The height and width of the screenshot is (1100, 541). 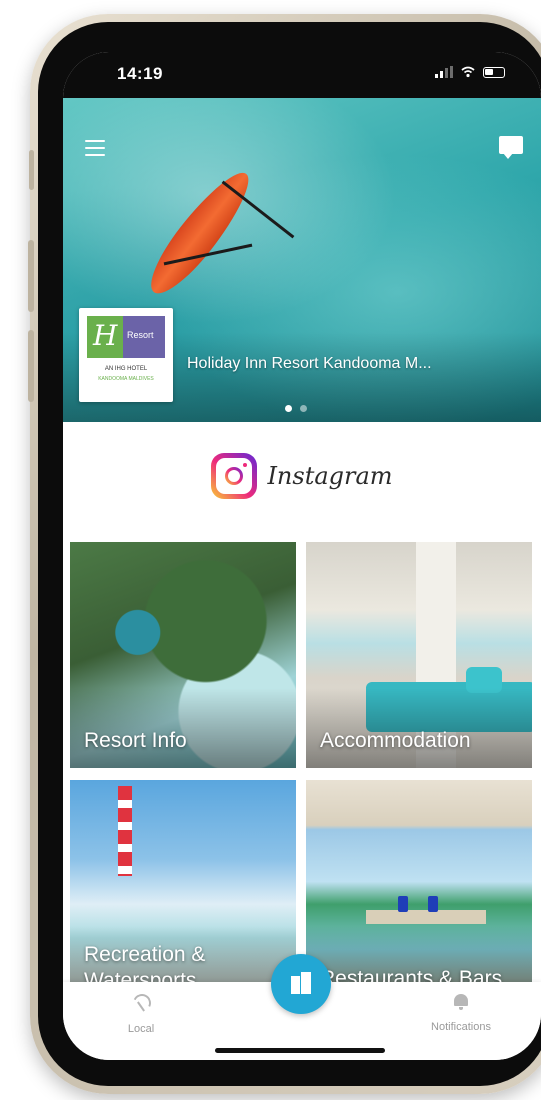 What do you see at coordinates (300, 1050) in the screenshot?
I see `home-indicator` at bounding box center [300, 1050].